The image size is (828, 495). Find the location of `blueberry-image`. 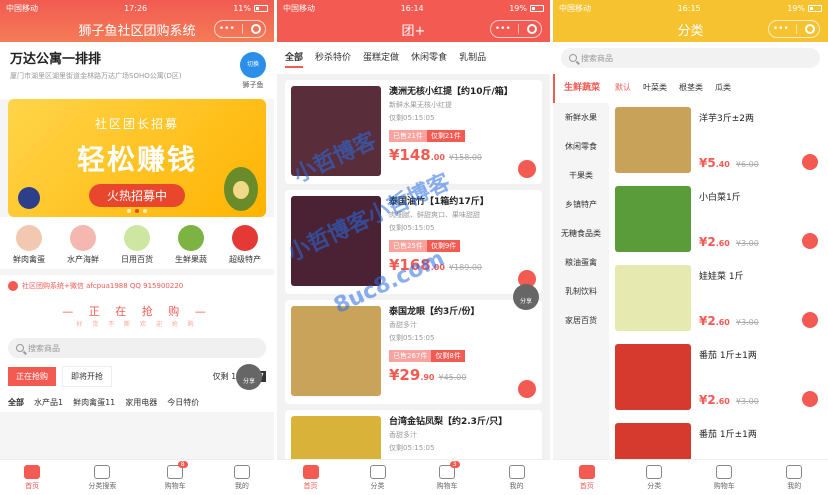

blueberry-image is located at coordinates (29, 198).